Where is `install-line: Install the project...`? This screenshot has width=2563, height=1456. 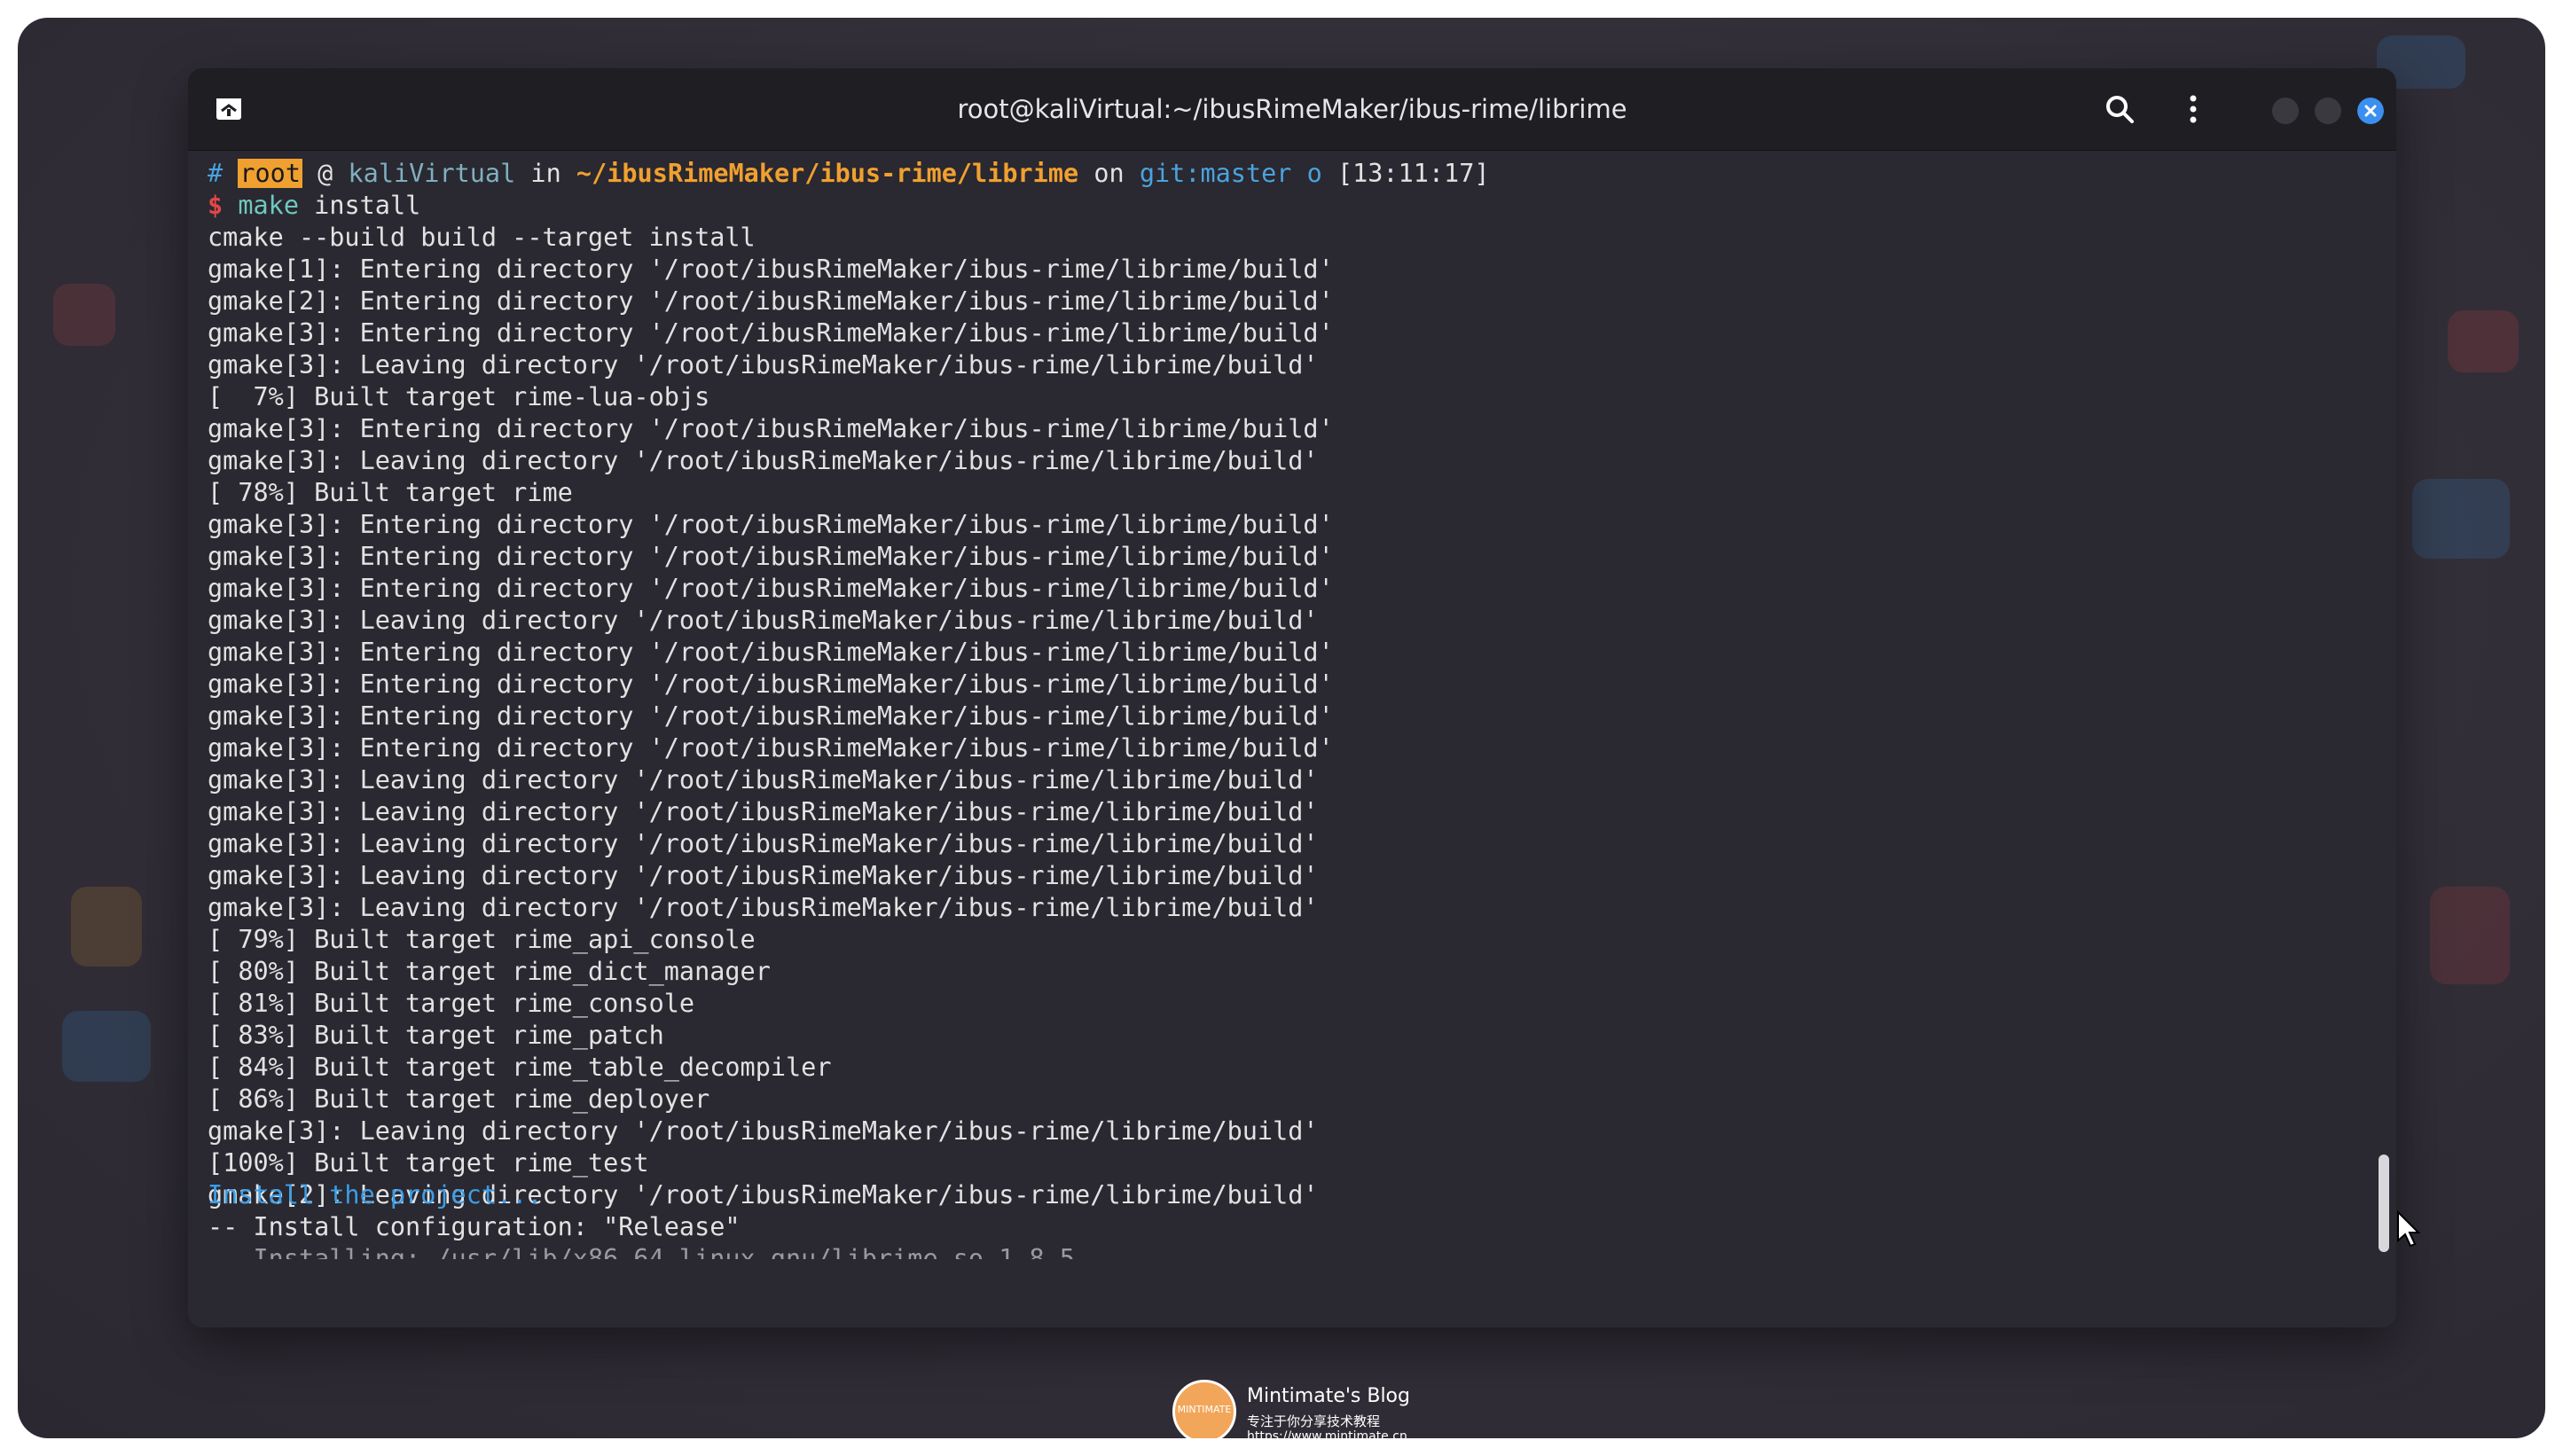
install-line: Install the project... is located at coordinates (375, 1194).